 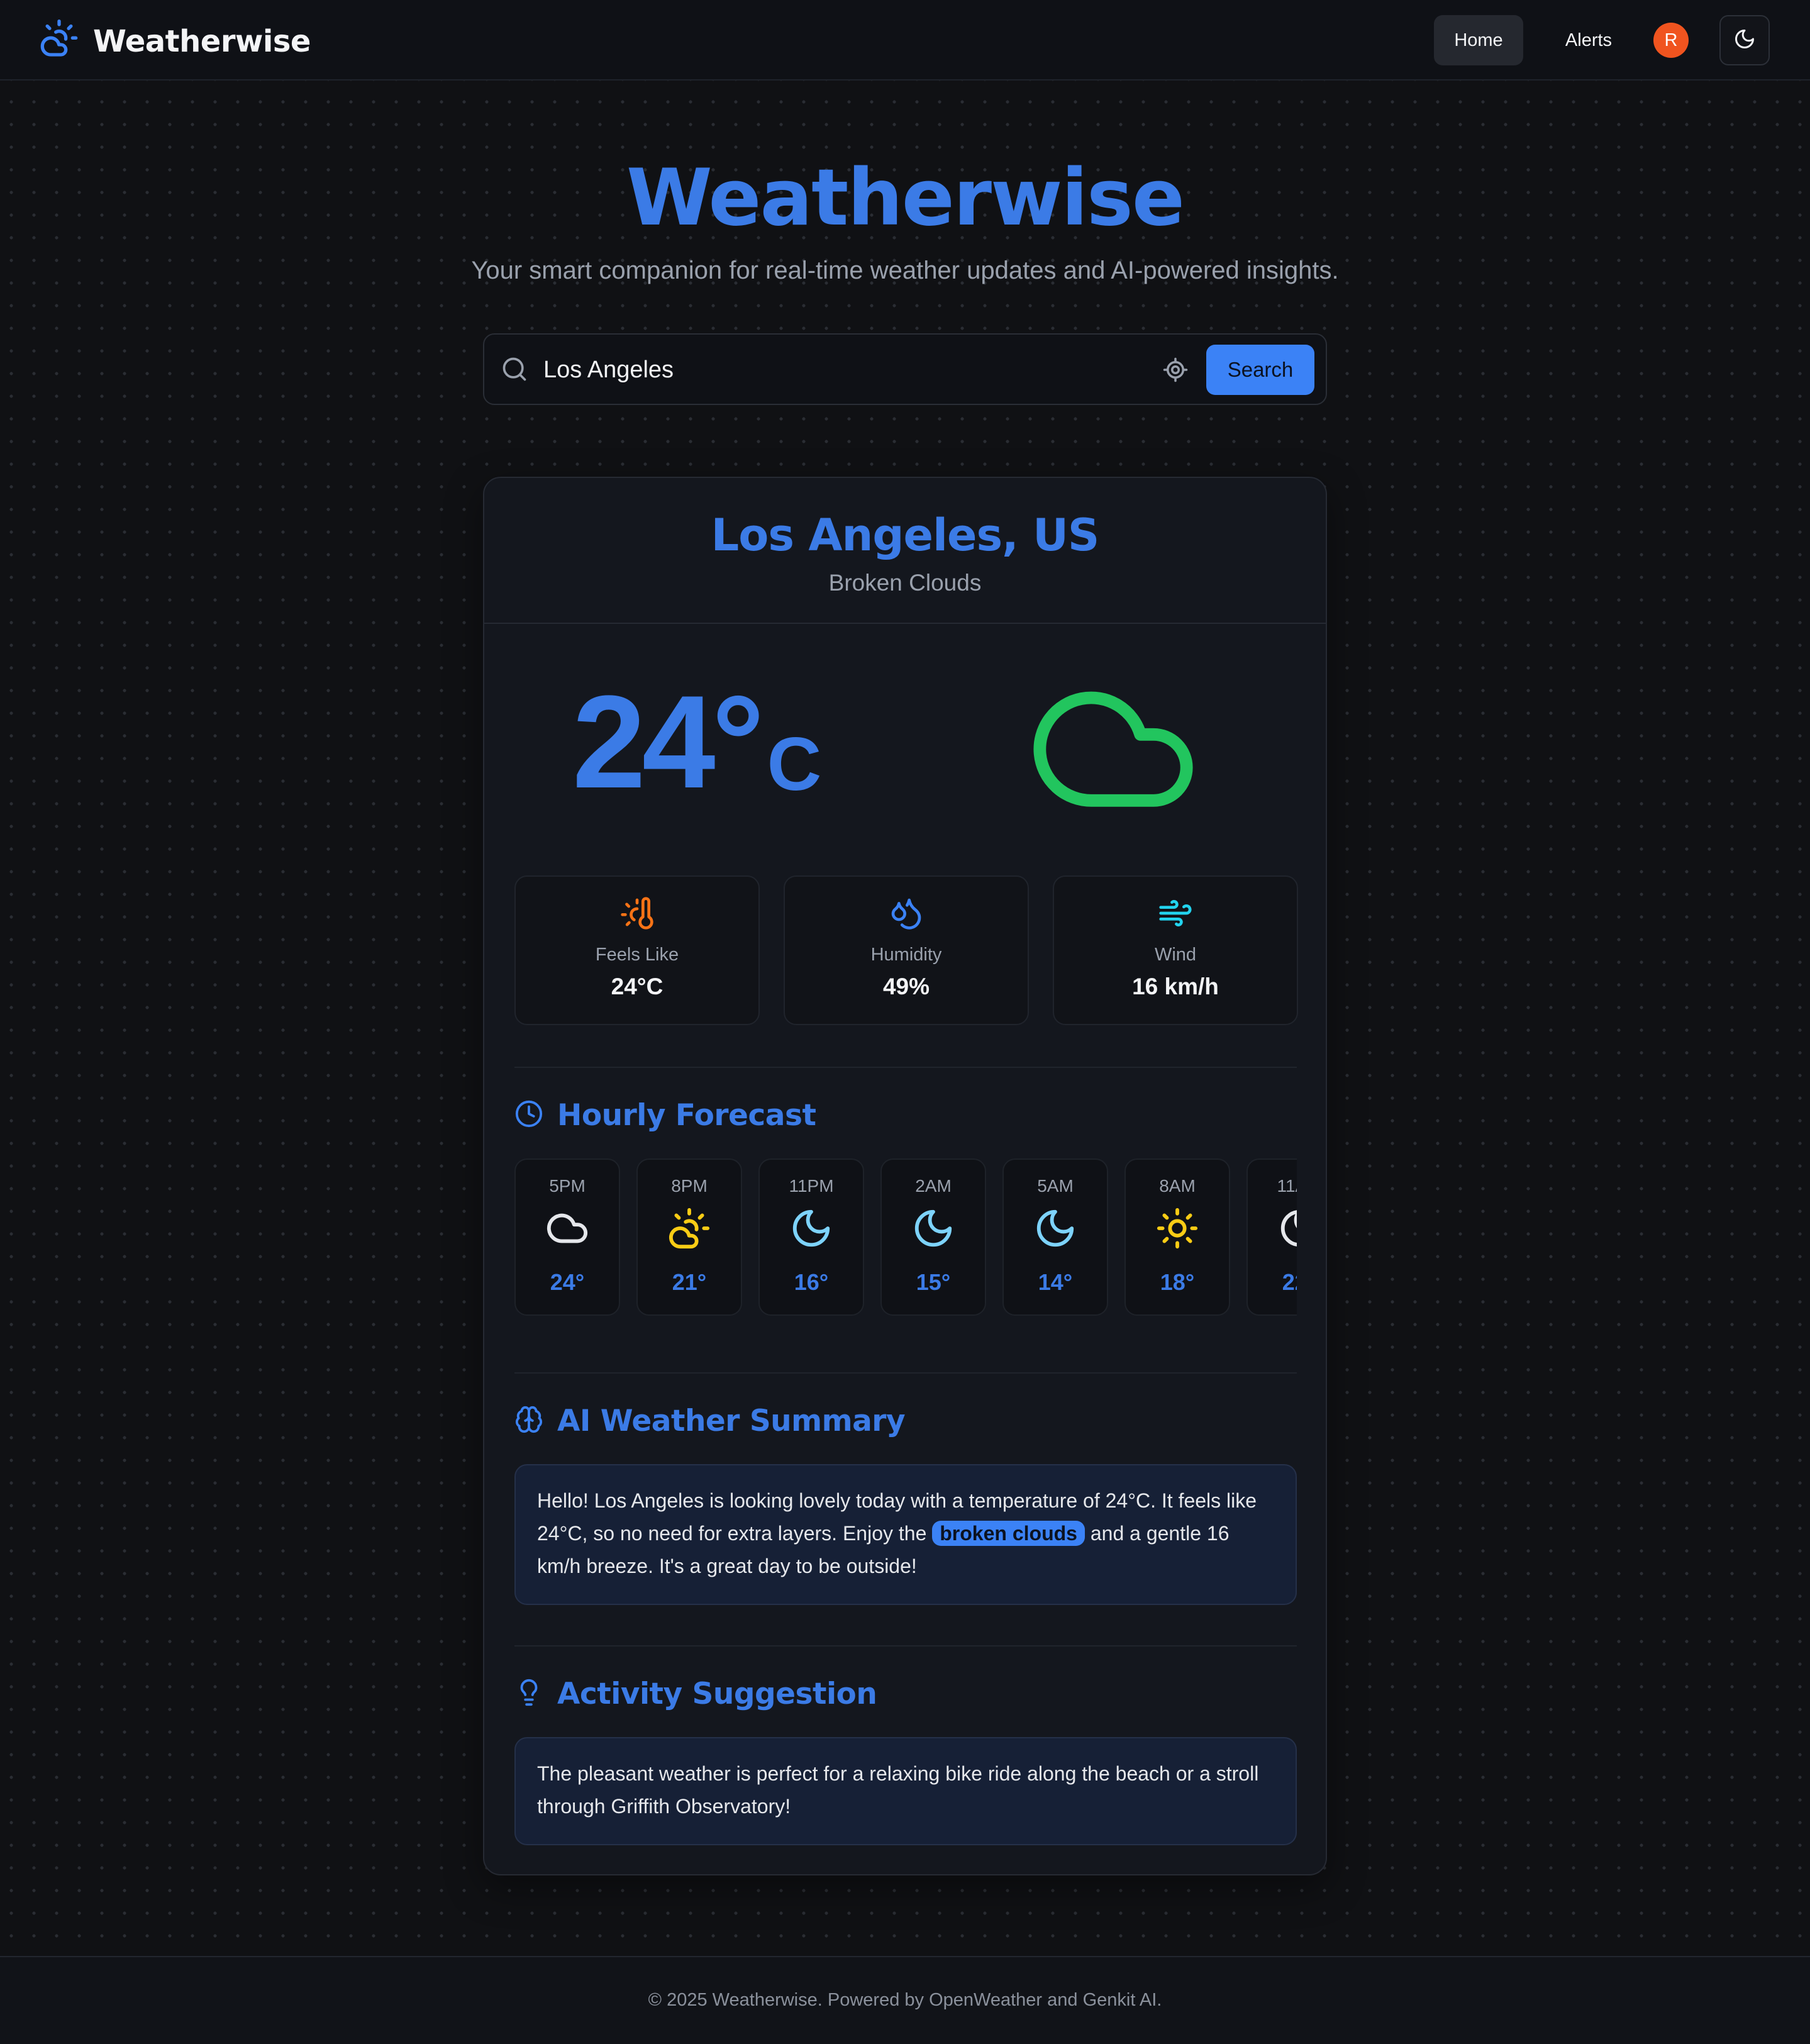 I want to click on stat-label: Humidity, so click(x=906, y=955).